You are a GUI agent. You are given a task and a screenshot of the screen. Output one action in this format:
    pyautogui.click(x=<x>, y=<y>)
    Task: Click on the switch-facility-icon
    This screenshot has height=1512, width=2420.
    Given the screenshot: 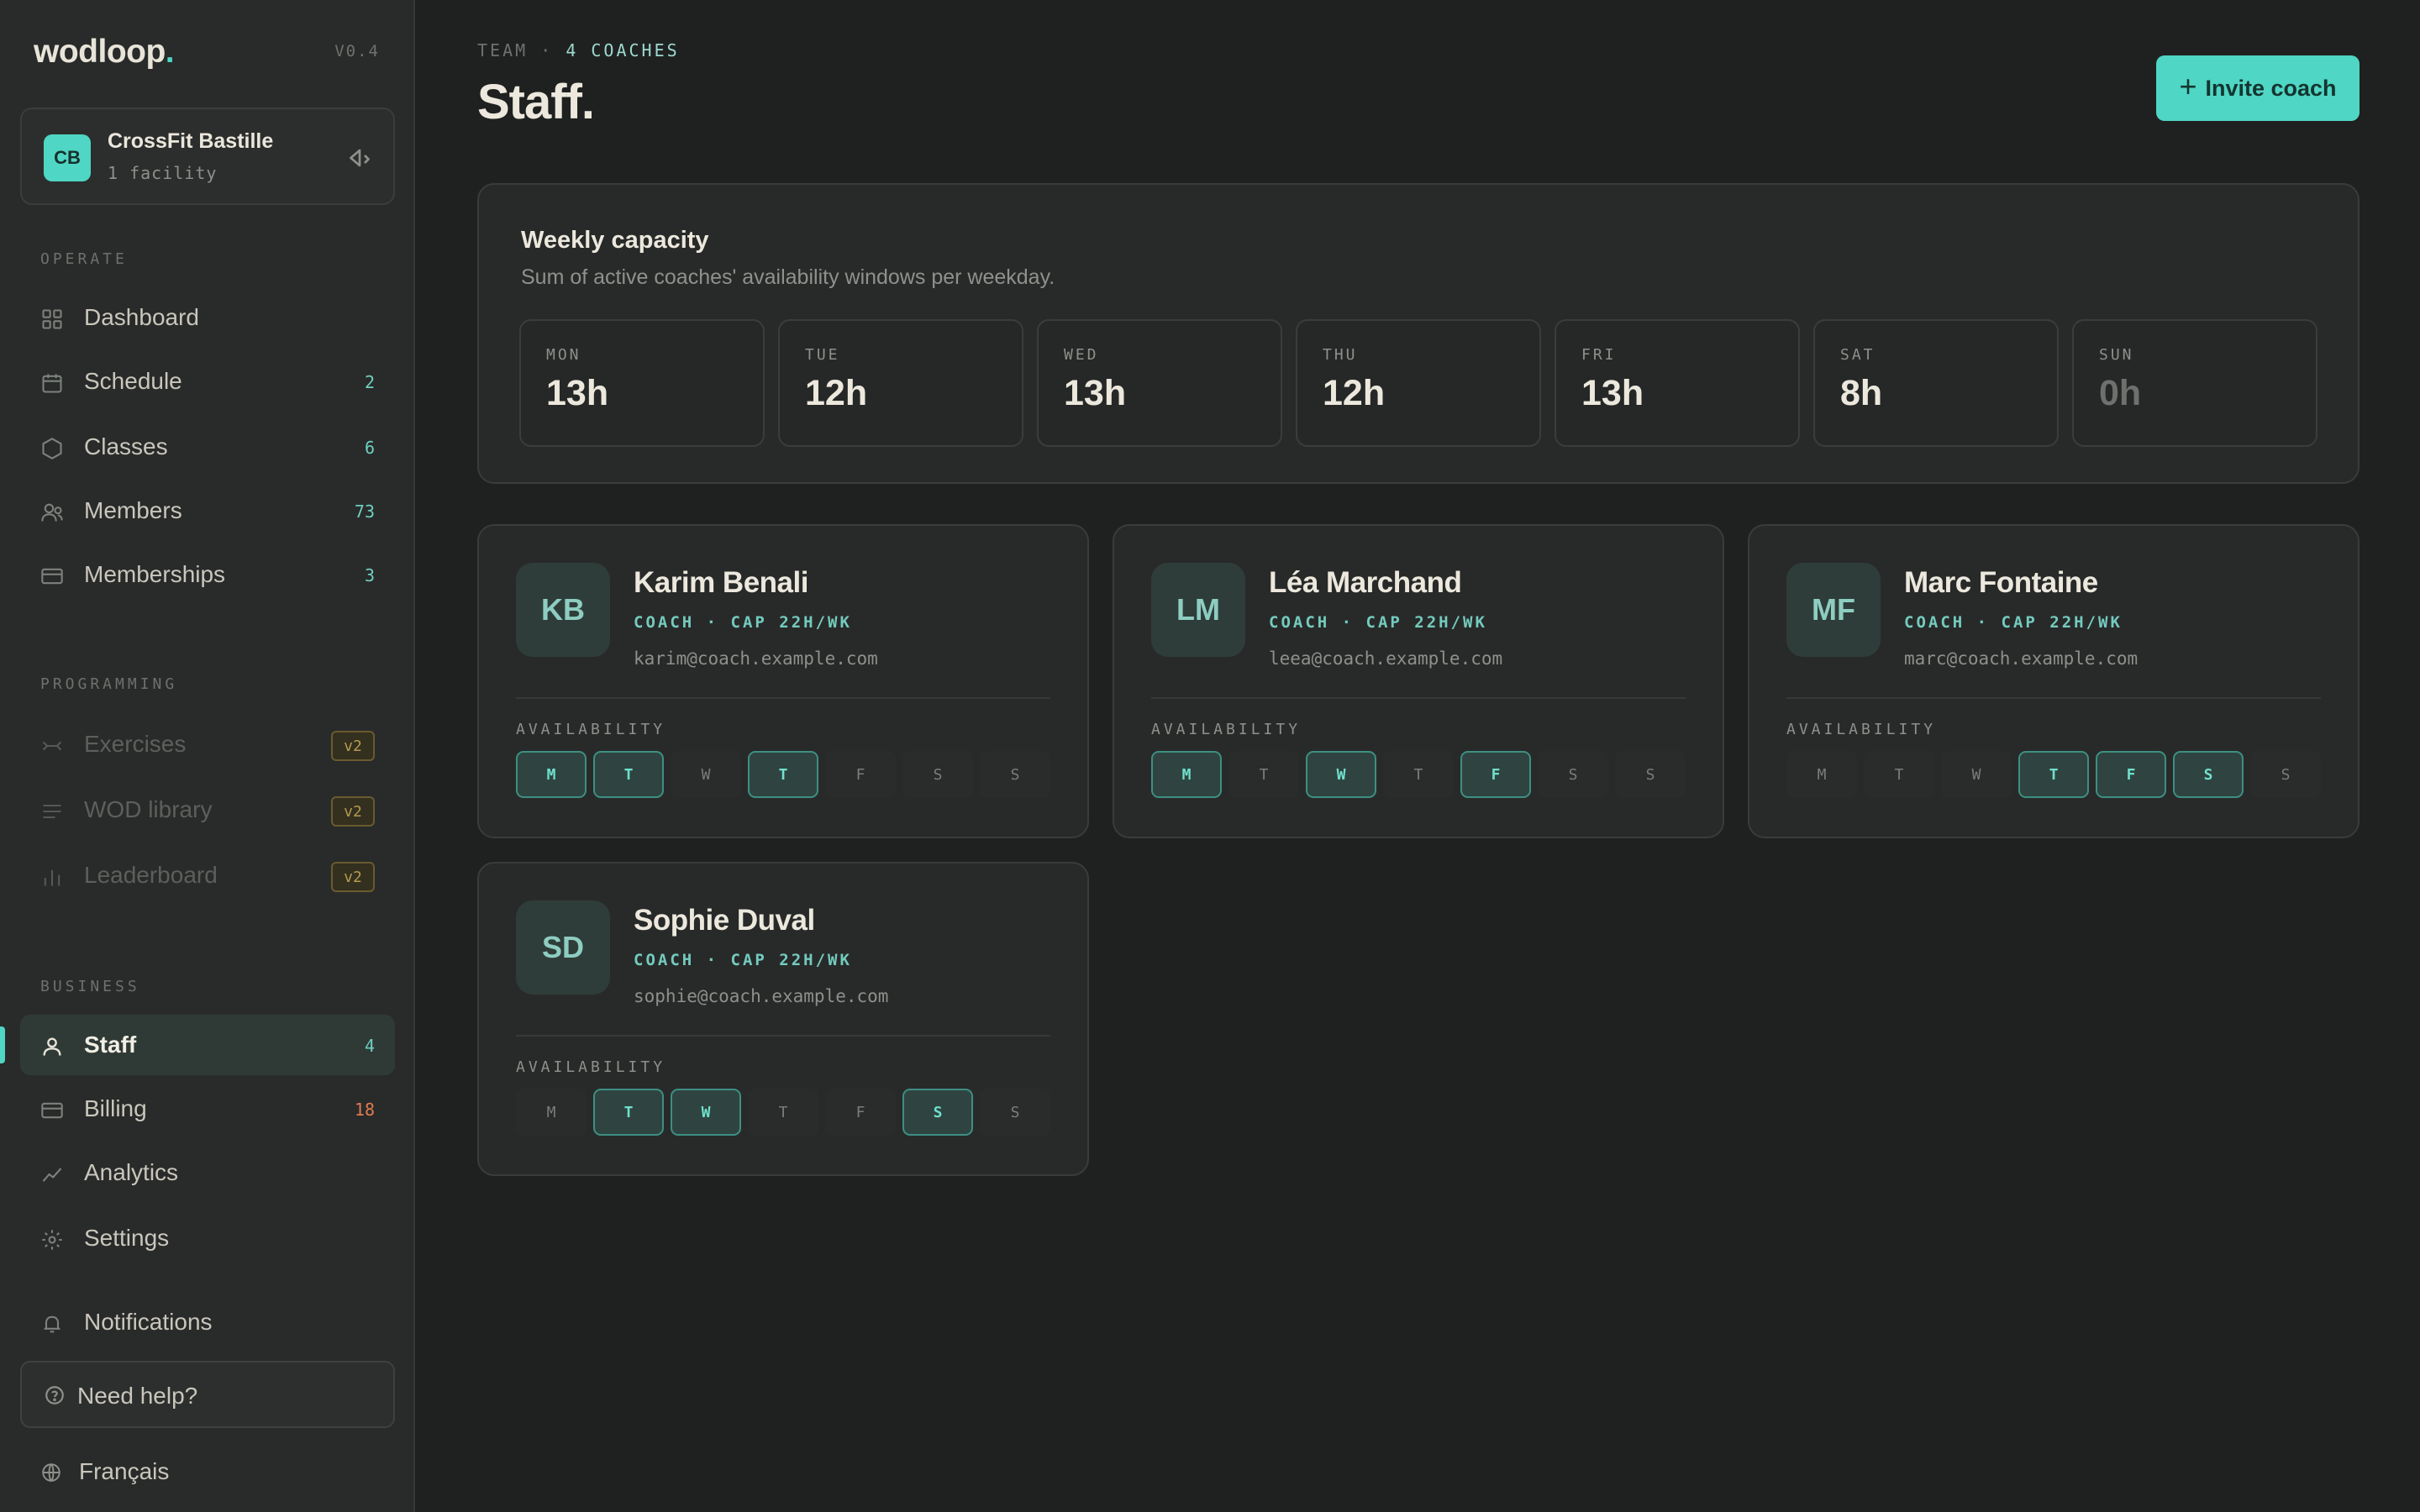 What is the action you would take?
    pyautogui.click(x=360, y=158)
    